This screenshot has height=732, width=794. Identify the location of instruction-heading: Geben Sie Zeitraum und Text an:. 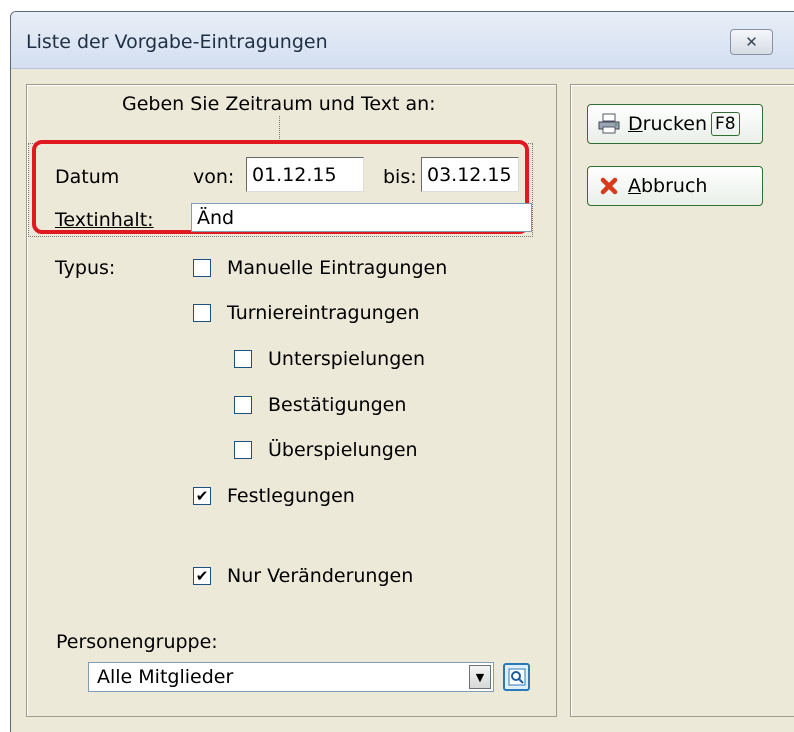
(279, 104).